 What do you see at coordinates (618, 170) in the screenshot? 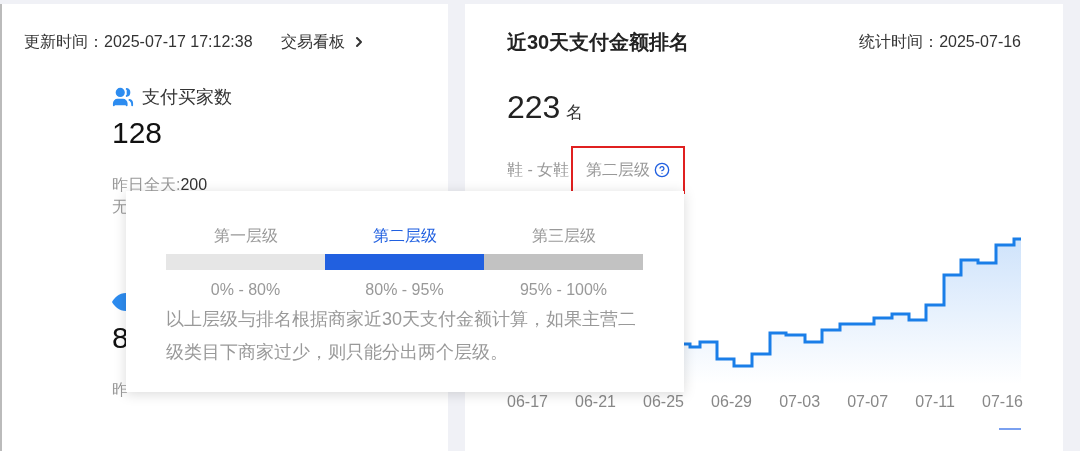
I see `tier-label: 第二层级` at bounding box center [618, 170].